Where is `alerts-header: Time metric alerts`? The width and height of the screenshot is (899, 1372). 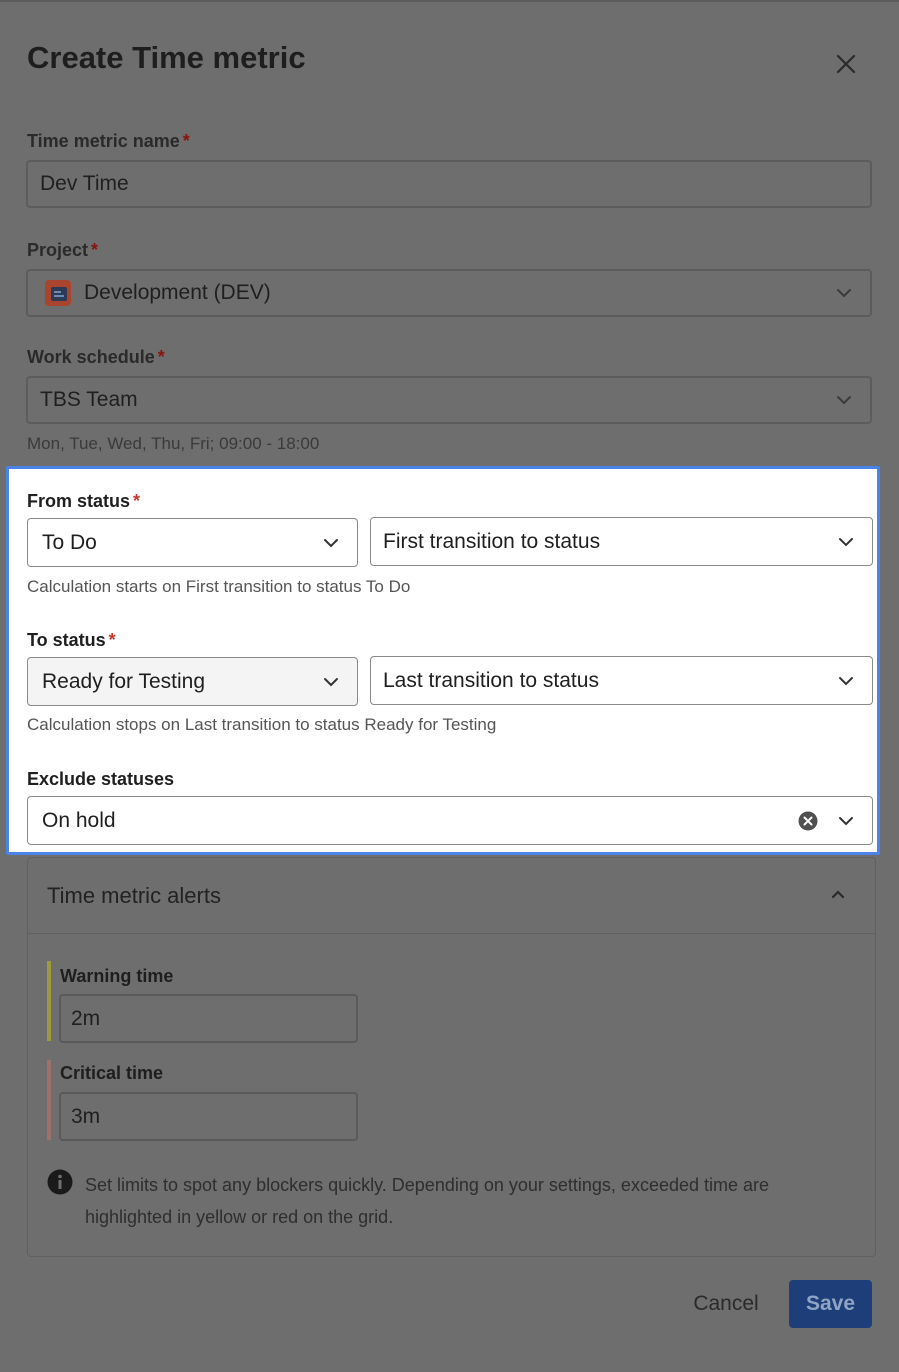 alerts-header: Time metric alerts is located at coordinates (451, 896).